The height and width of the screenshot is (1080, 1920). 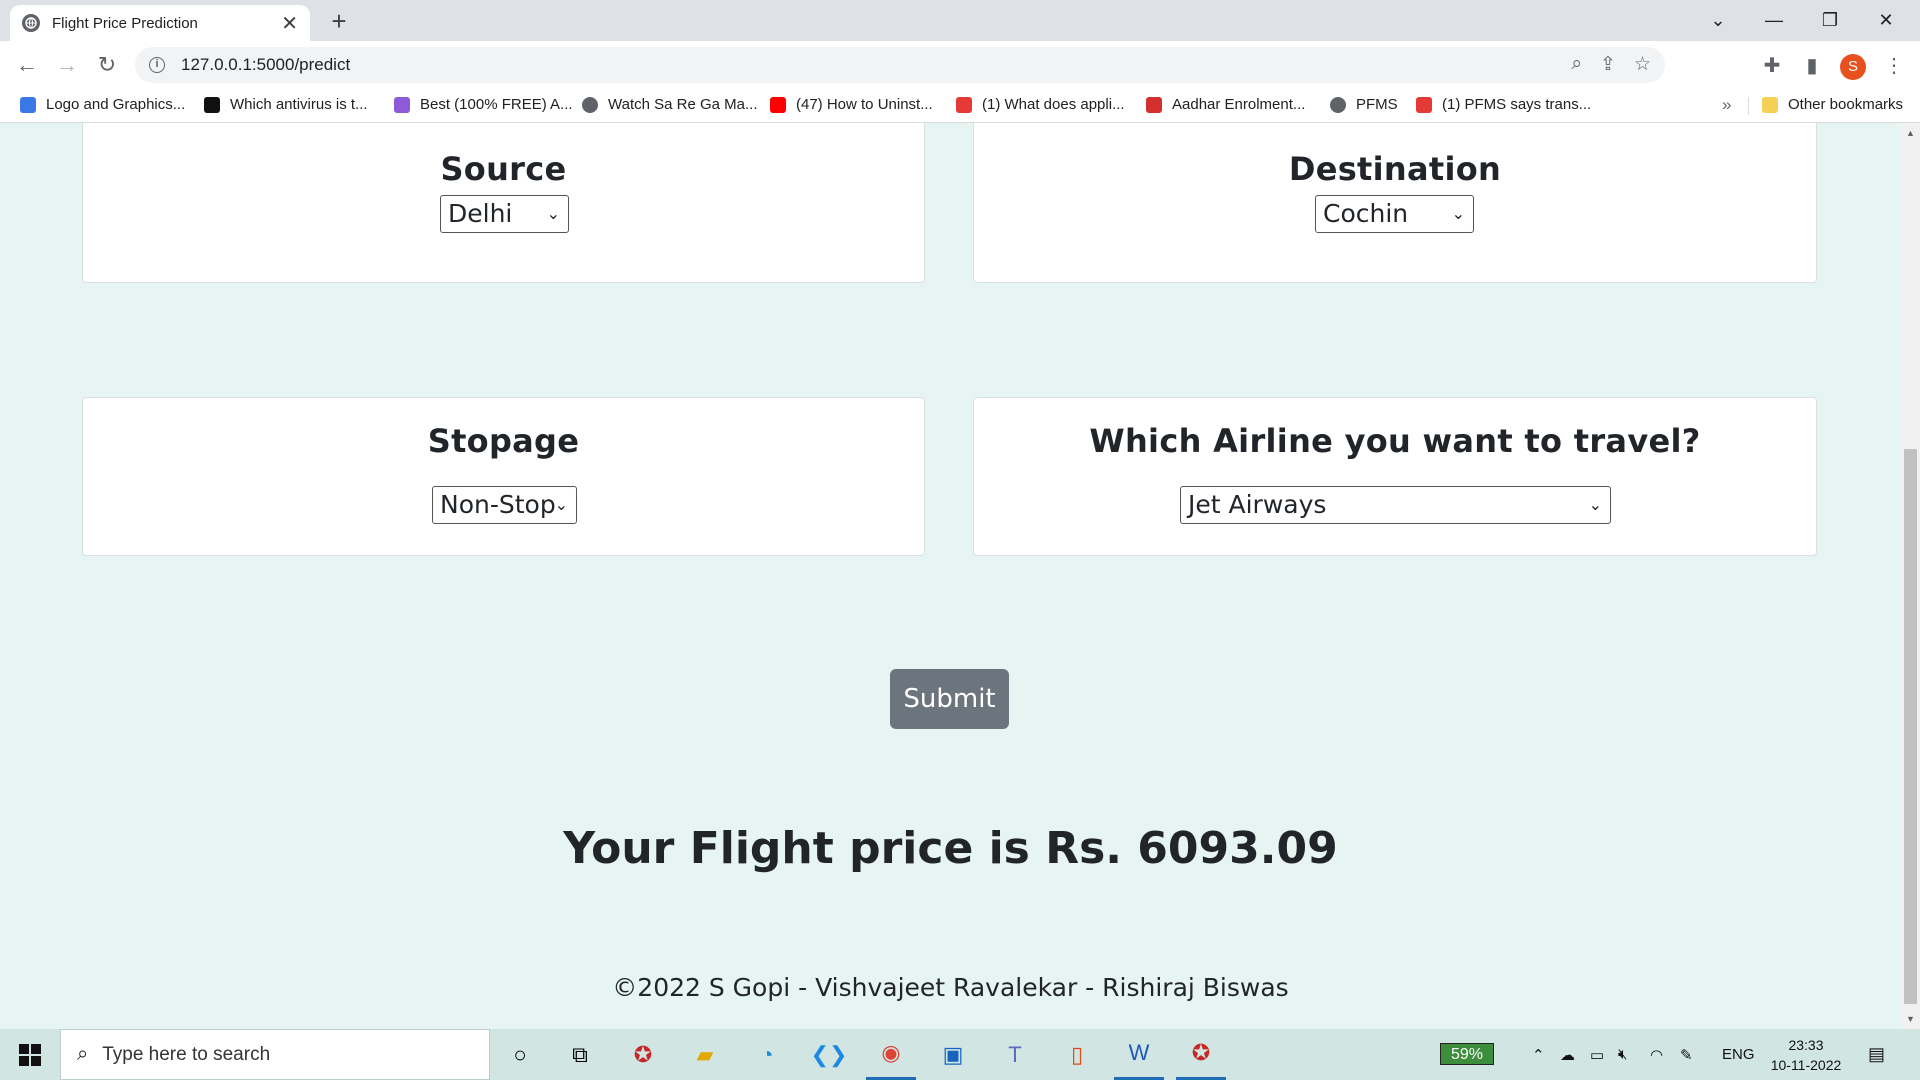 I want to click on url-text: 127.0.0.1:5000/predict, so click(x=266, y=64).